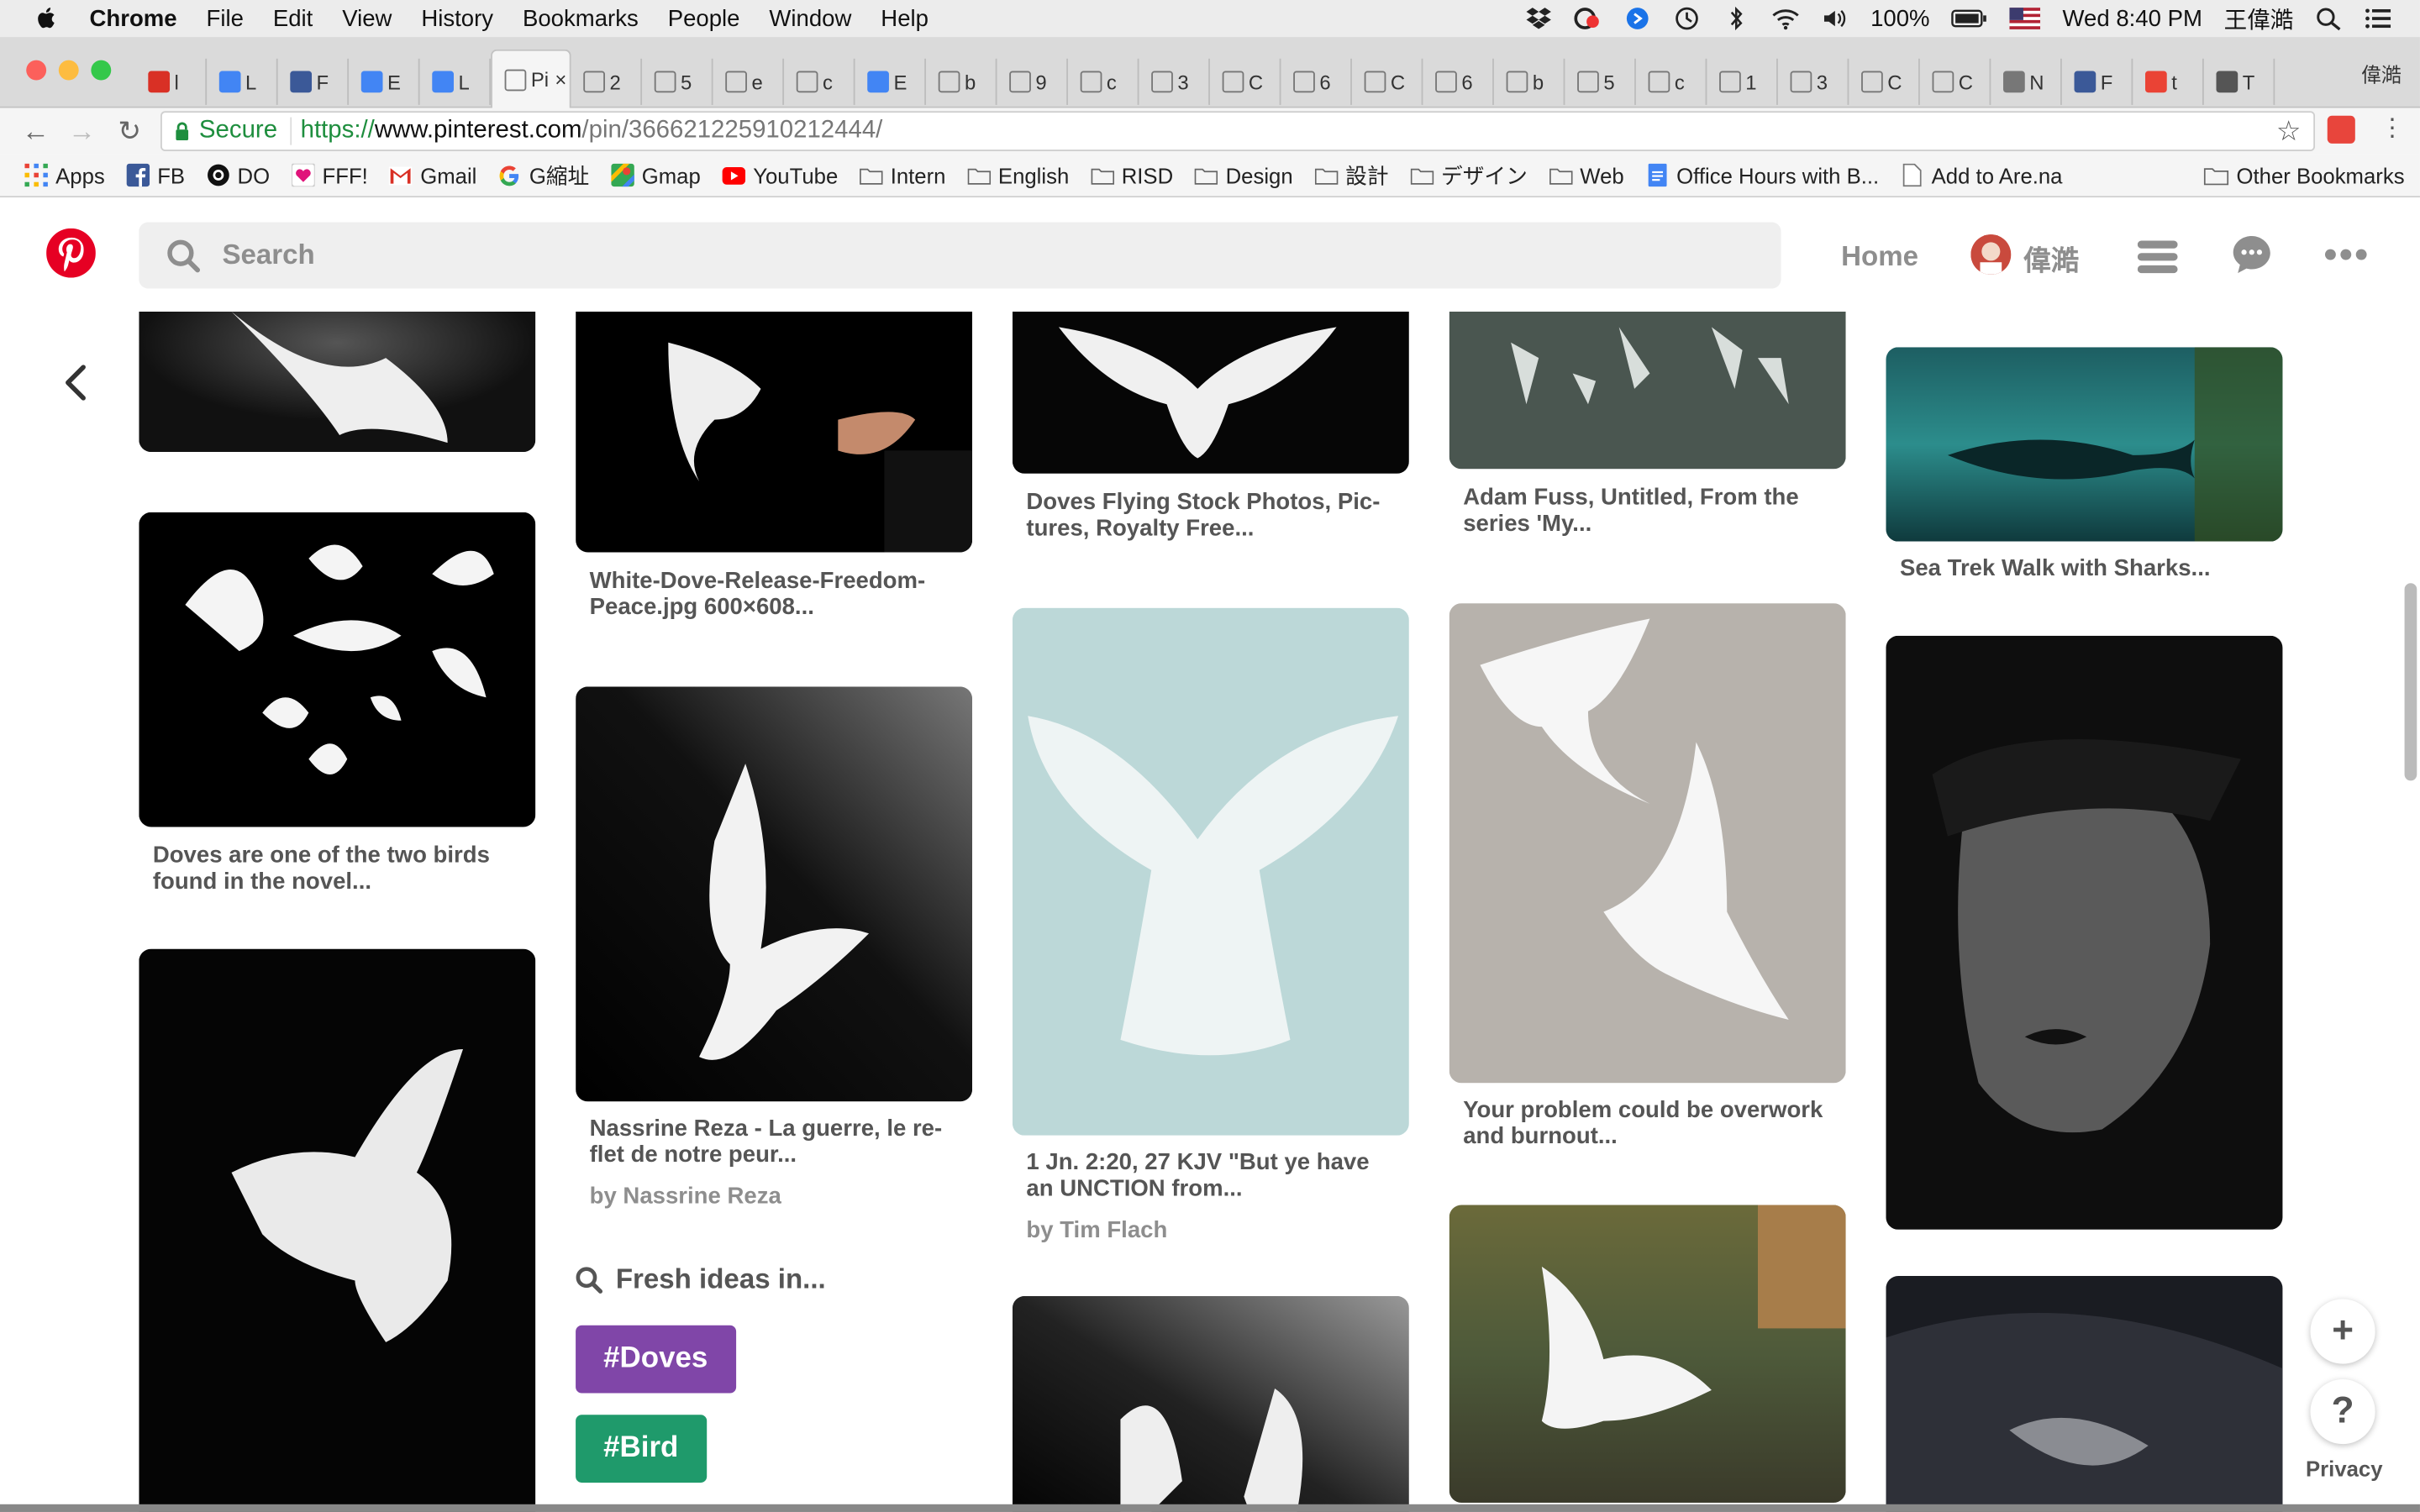  What do you see at coordinates (2026, 18) in the screenshot?
I see `us-flag-icon` at bounding box center [2026, 18].